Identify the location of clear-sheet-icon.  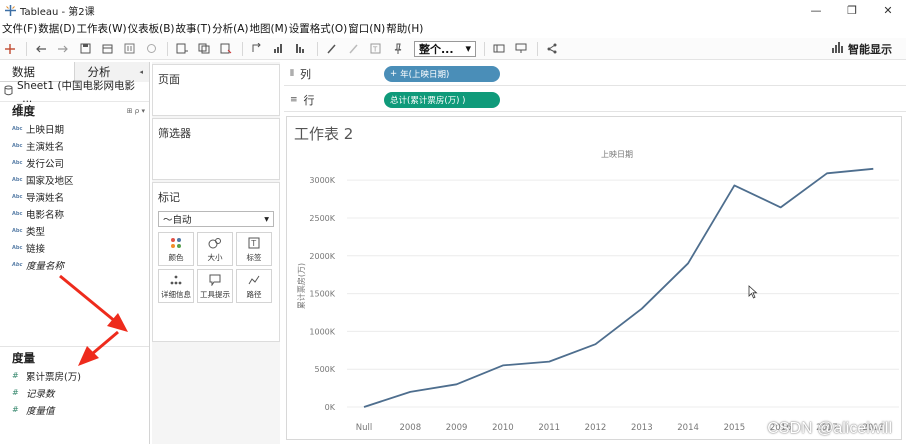
(226, 49).